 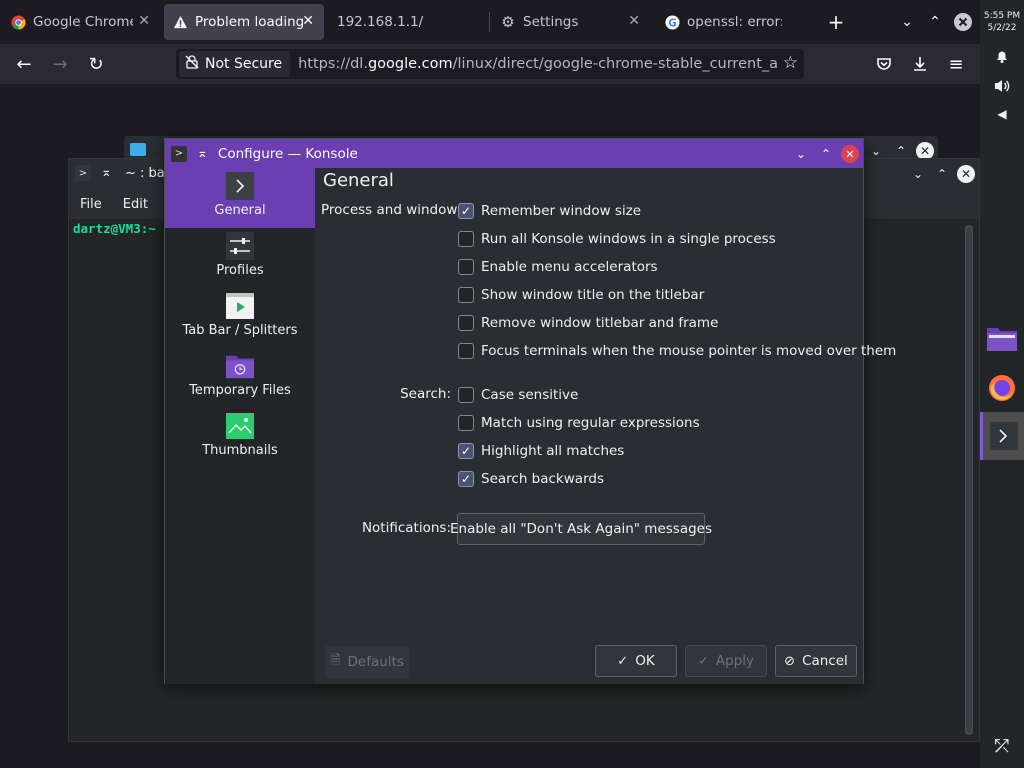 I want to click on tab-google-chrome: Google Chrome ✕, so click(x=85, y=22).